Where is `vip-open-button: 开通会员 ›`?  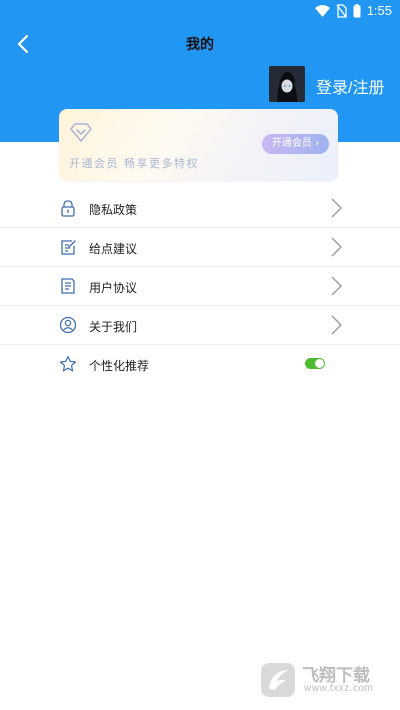 vip-open-button: 开通会员 › is located at coordinates (295, 144).